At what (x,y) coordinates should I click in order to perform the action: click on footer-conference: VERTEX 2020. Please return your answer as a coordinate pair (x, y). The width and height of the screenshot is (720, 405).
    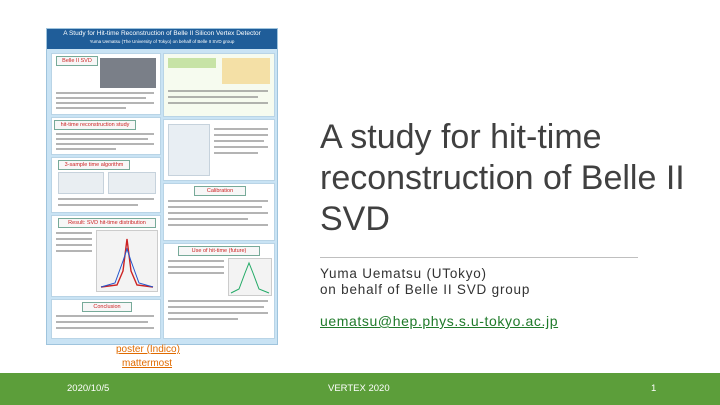
    Looking at the image, I should click on (359, 388).